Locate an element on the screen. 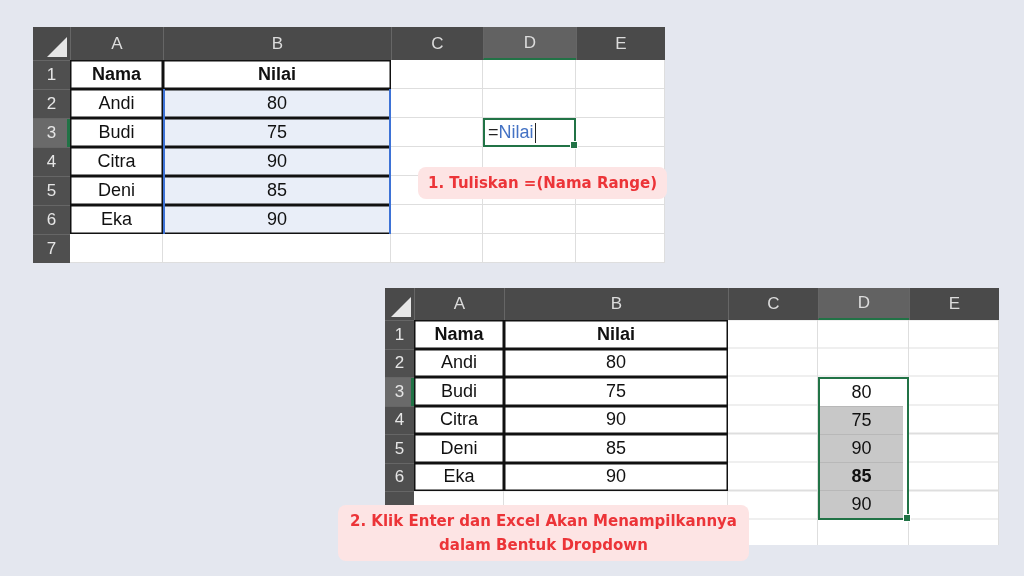  callout-text: 2. Klik Enter dan Excel Akan Menampilkannya is located at coordinates (543, 521).